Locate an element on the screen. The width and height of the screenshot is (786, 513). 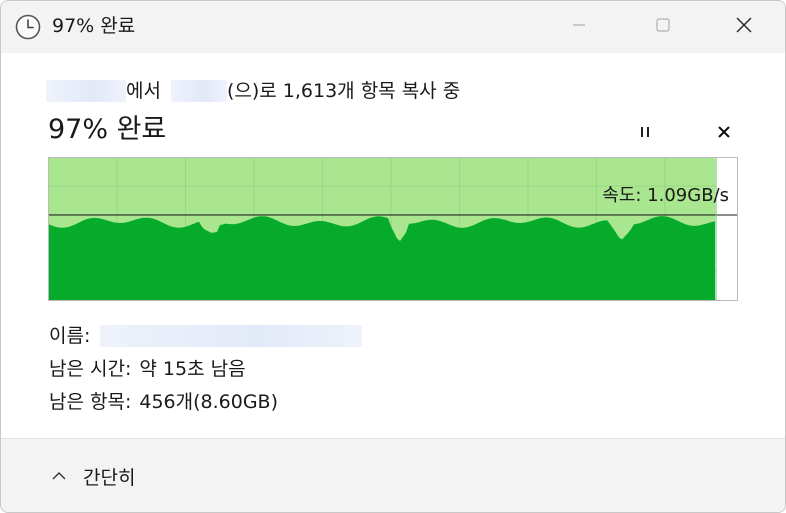
footer-bar: 간단히 is located at coordinates (393, 475).